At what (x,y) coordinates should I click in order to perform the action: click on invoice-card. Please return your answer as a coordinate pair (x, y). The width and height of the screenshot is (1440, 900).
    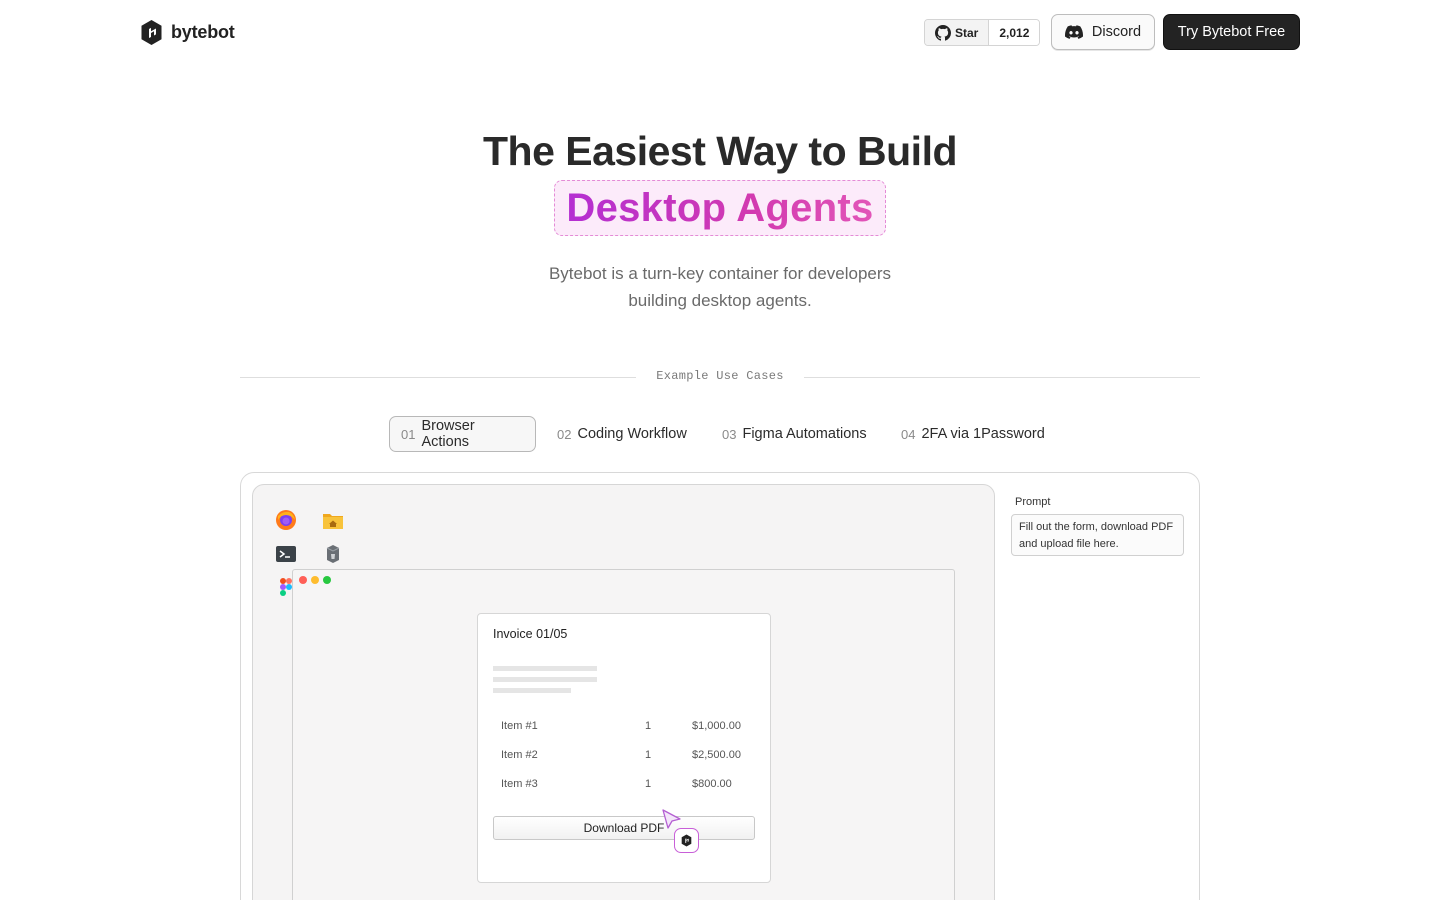
    Looking at the image, I should click on (624, 748).